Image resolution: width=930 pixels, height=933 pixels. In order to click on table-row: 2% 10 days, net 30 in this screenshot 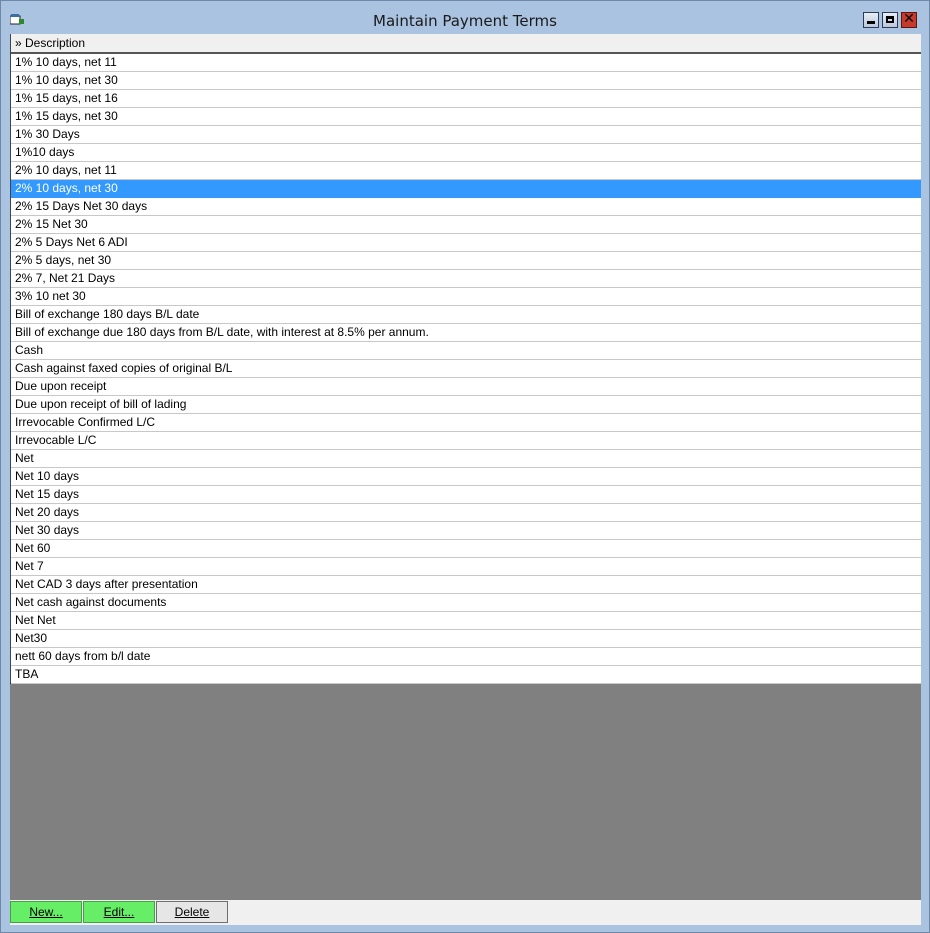, I will do `click(466, 189)`.